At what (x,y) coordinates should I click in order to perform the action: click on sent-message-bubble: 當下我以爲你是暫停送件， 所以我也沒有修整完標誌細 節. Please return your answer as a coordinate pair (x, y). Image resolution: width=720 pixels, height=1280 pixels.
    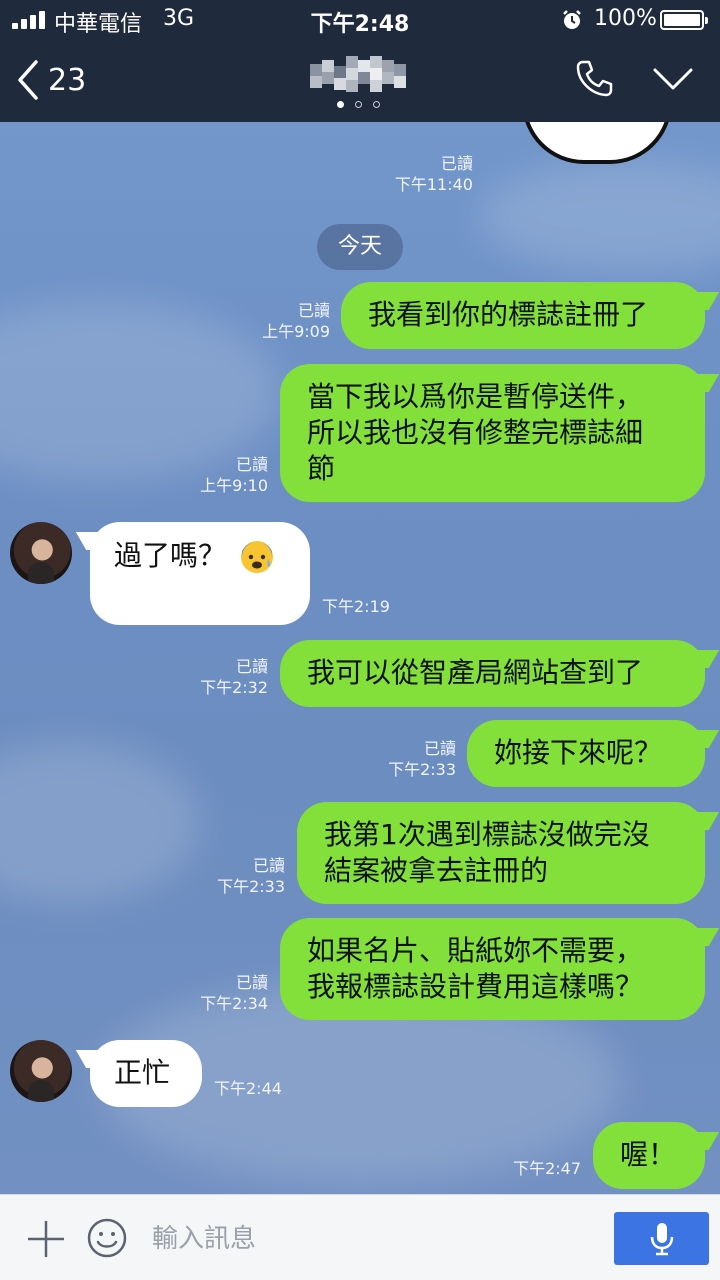
    Looking at the image, I should click on (492, 433).